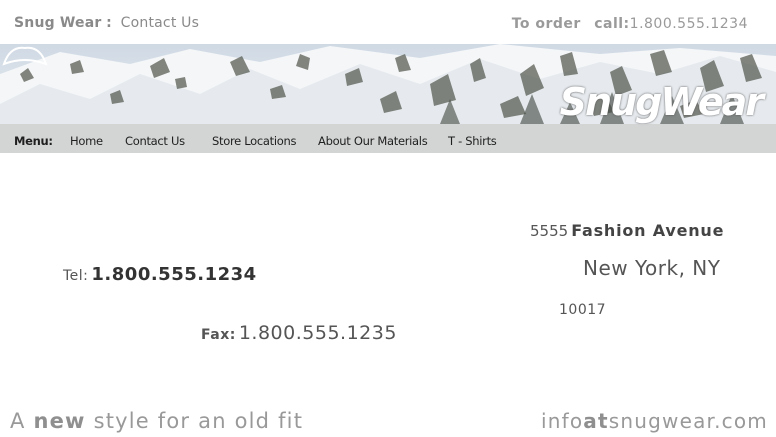 Image resolution: width=776 pixels, height=437 pixels. I want to click on fax: Fax: 1.800.555.1235, so click(299, 333).